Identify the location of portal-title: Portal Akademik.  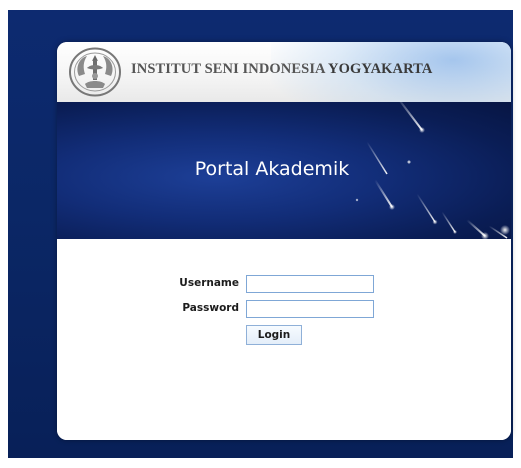
(272, 169).